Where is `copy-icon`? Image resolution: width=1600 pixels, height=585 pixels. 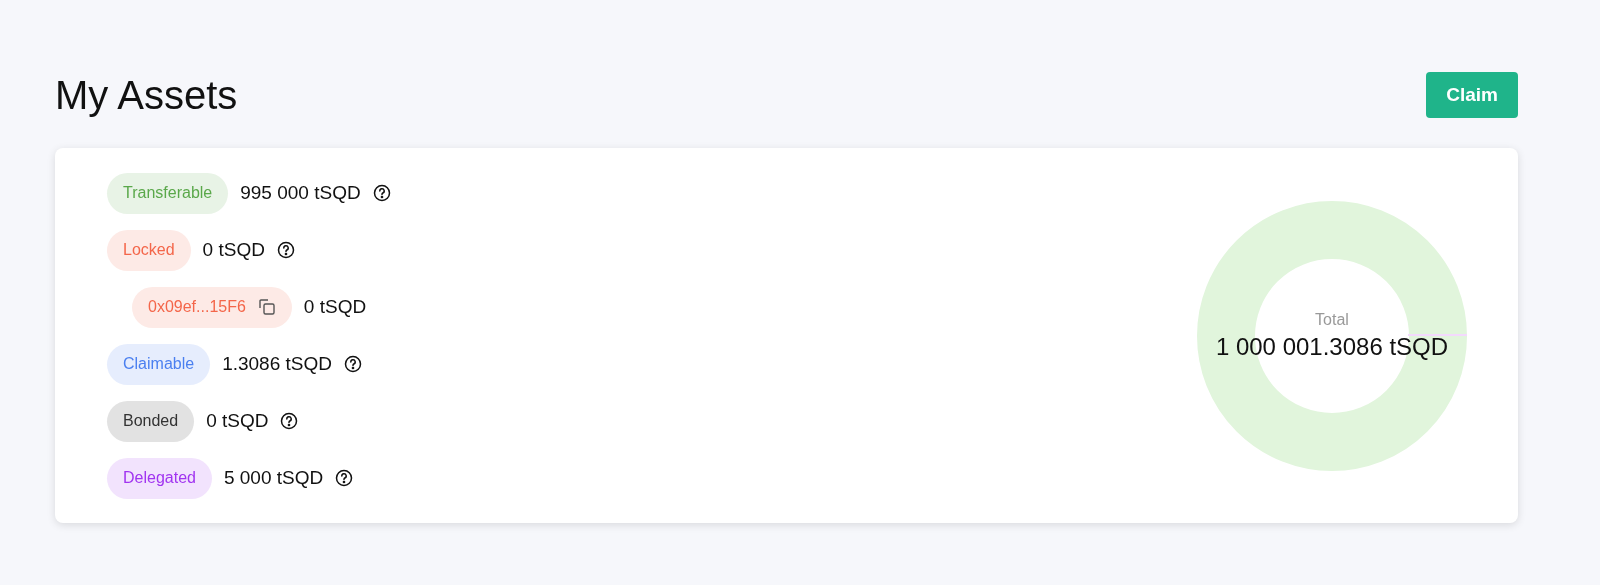
copy-icon is located at coordinates (266, 307).